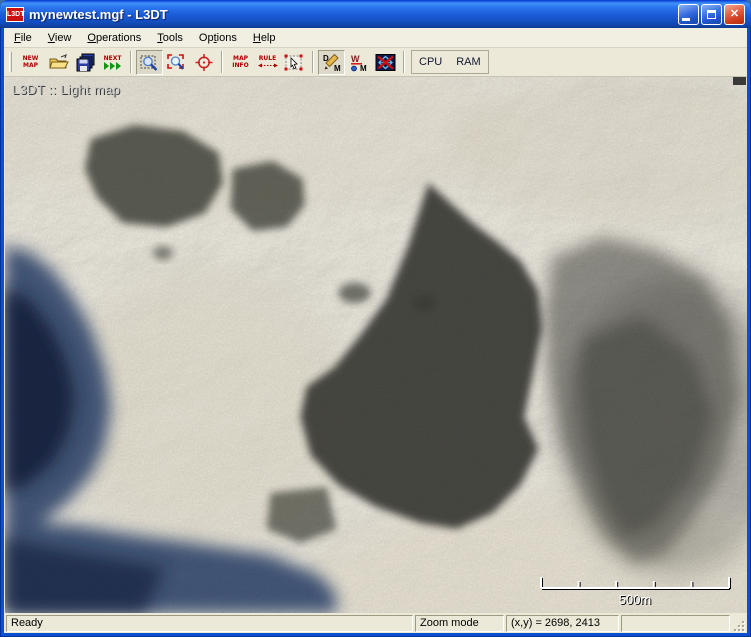 The image size is (751, 637). I want to click on rule-label: RULE, so click(267, 58).